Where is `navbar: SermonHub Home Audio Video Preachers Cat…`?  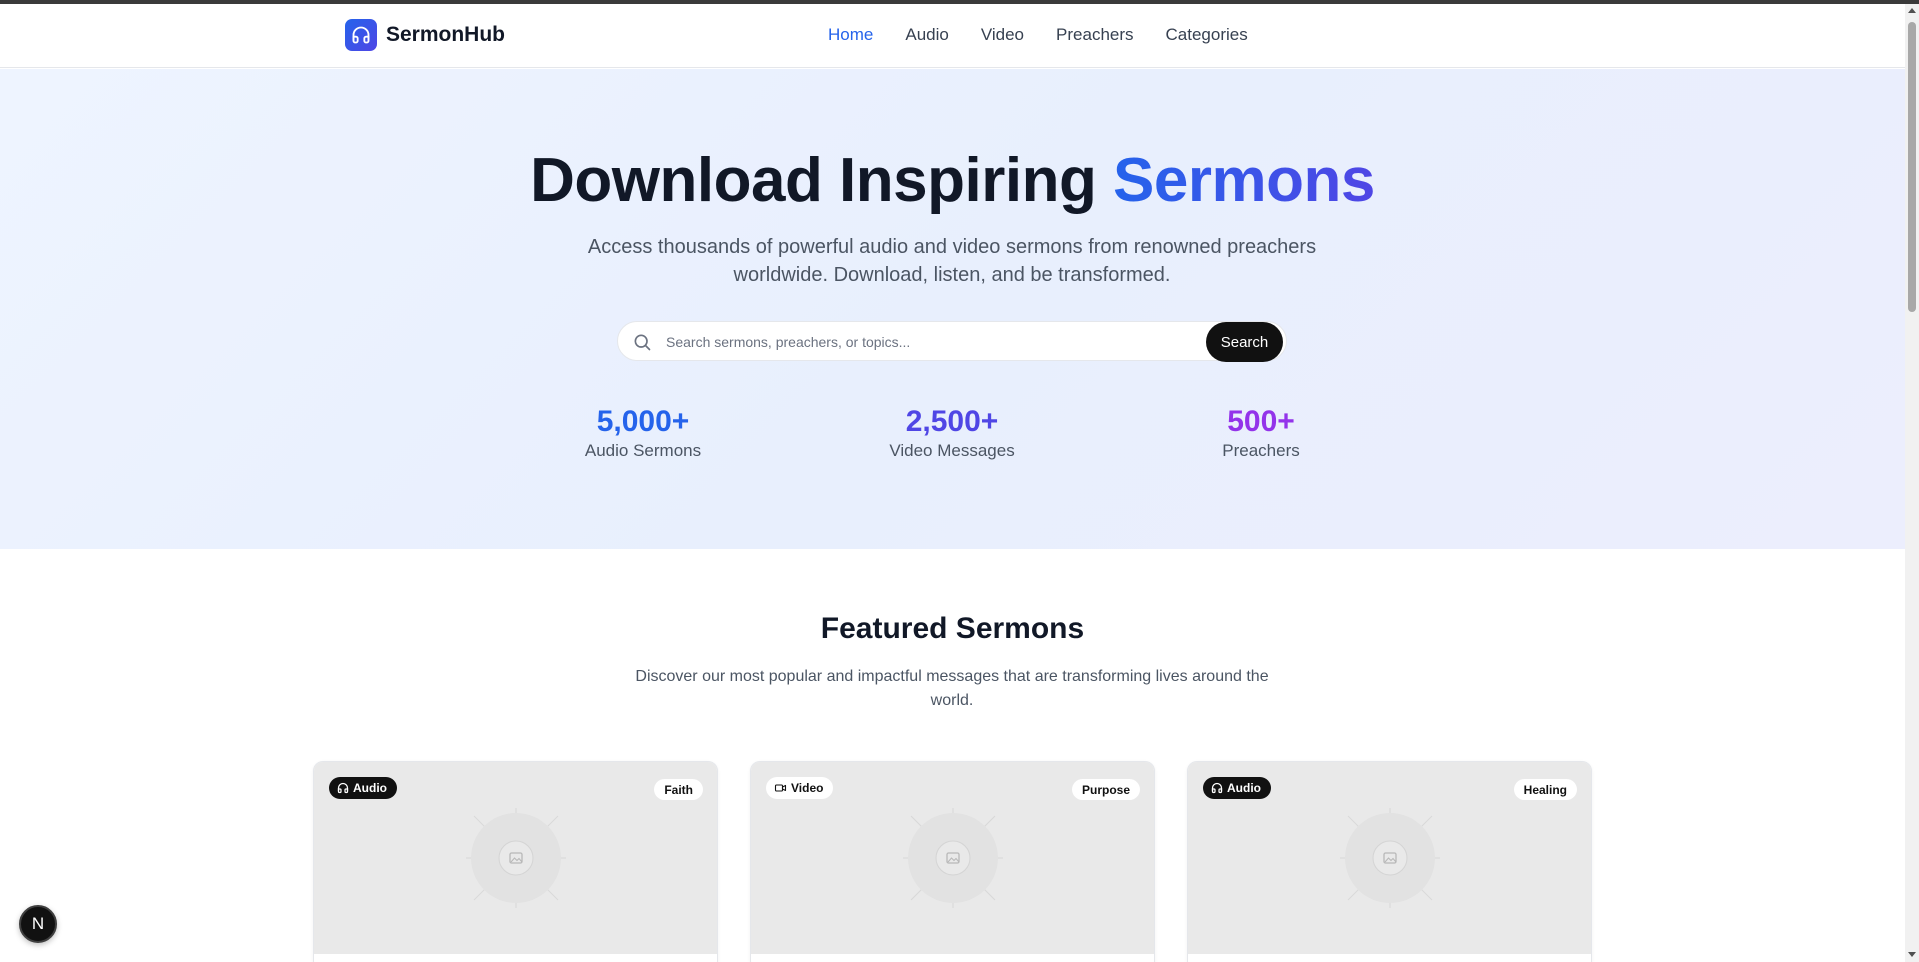 navbar: SermonHub Home Audio Video Preachers Cat… is located at coordinates (952, 36).